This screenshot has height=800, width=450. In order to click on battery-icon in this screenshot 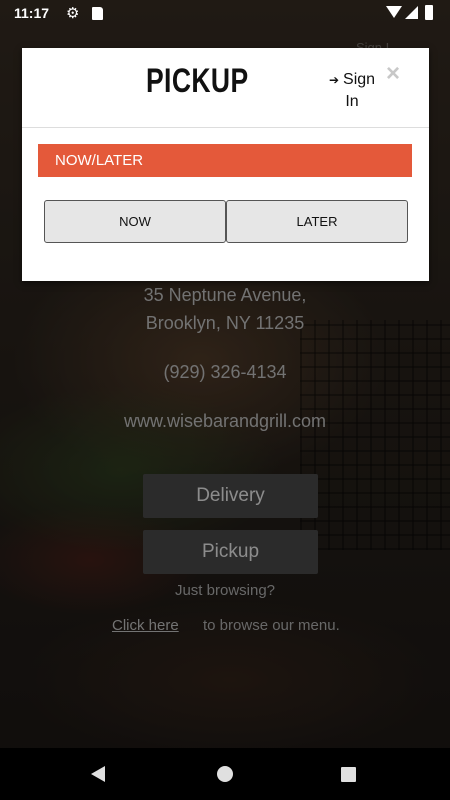, I will do `click(429, 12)`.